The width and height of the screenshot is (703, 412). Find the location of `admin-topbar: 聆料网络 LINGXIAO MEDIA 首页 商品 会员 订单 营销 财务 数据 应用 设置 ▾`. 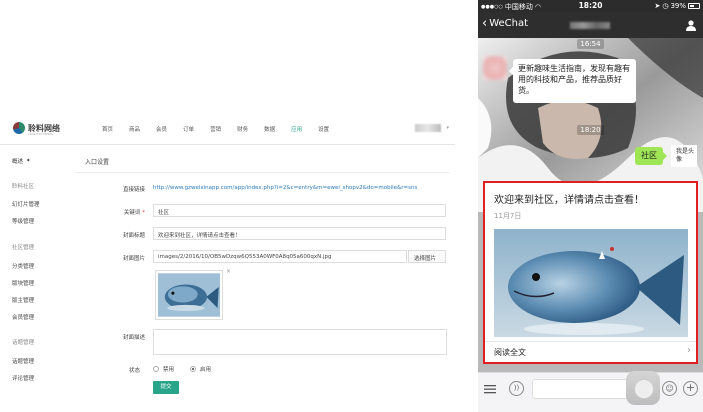

admin-topbar: 聆料网络 LINGXIAO MEDIA 首页 商品 会员 订单 营销 财务 数据 应用 设置 ▾ is located at coordinates (227, 128).